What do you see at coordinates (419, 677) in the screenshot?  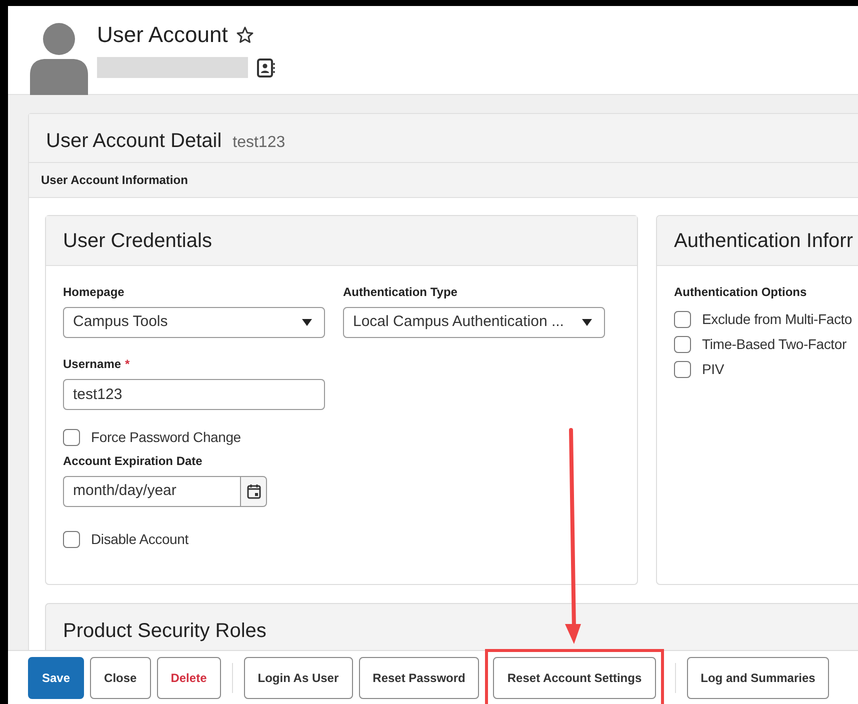 I see `toolbar-button: Reset Password` at bounding box center [419, 677].